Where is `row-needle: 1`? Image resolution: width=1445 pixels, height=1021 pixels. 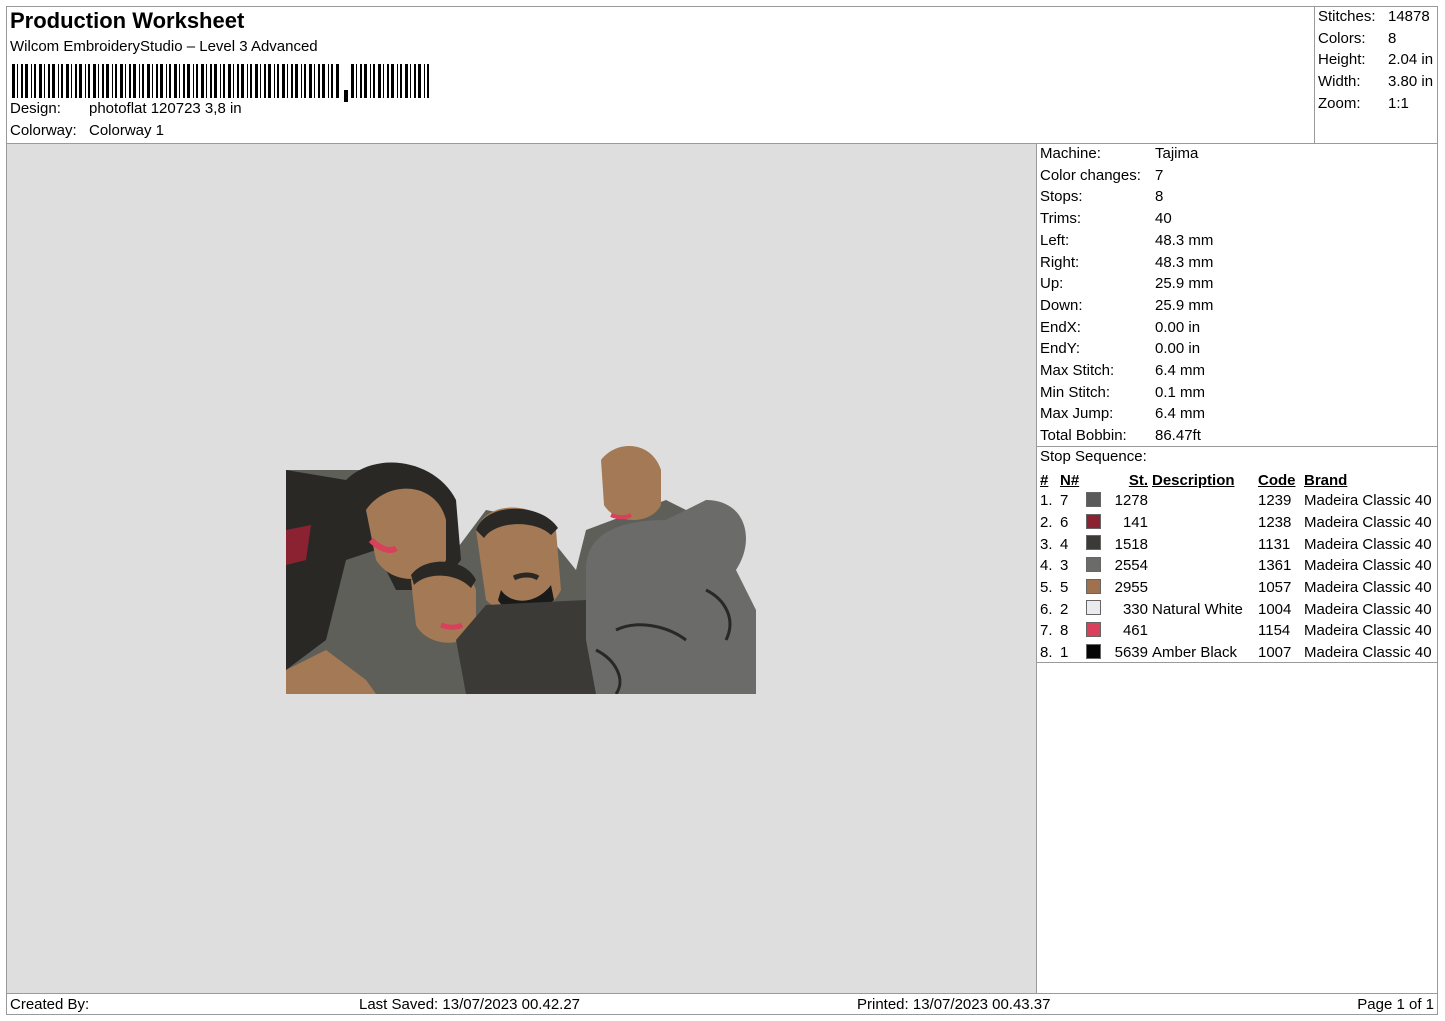 row-needle: 1 is located at coordinates (1064, 653).